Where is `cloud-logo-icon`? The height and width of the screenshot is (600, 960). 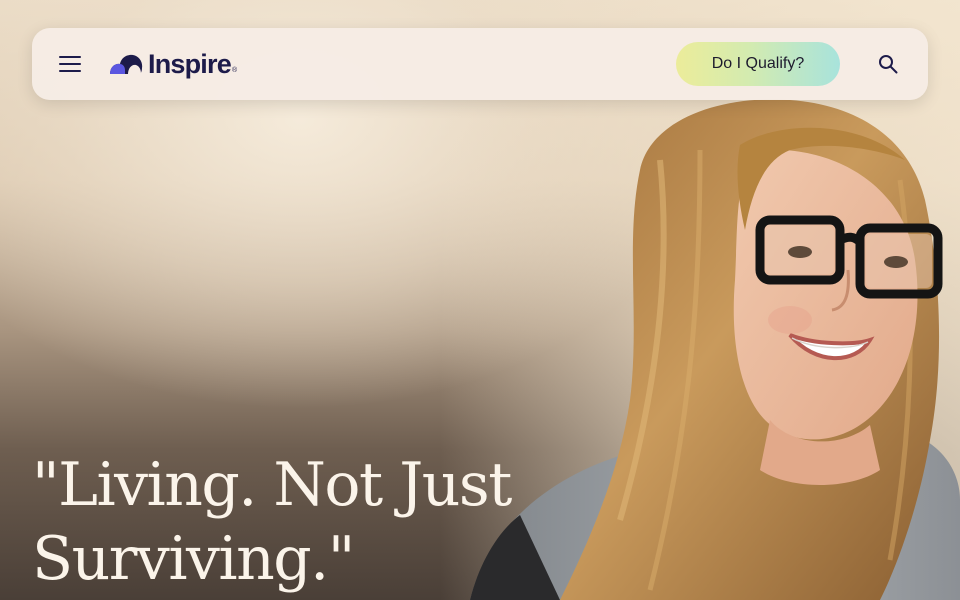
cloud-logo-icon is located at coordinates (126, 64).